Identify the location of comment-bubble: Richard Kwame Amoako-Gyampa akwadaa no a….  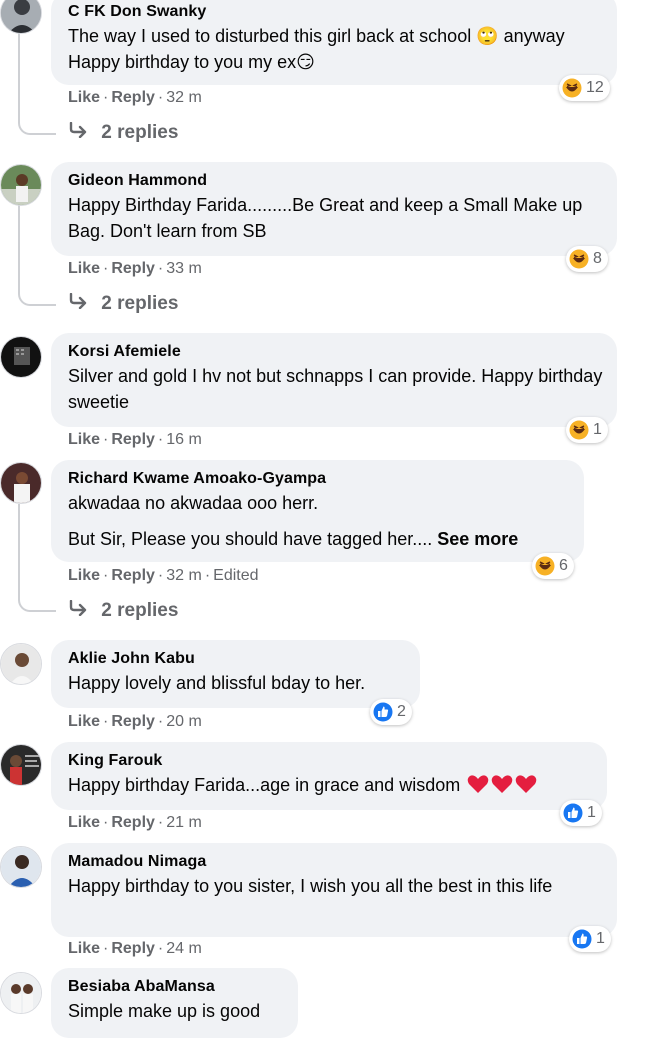
(317, 511).